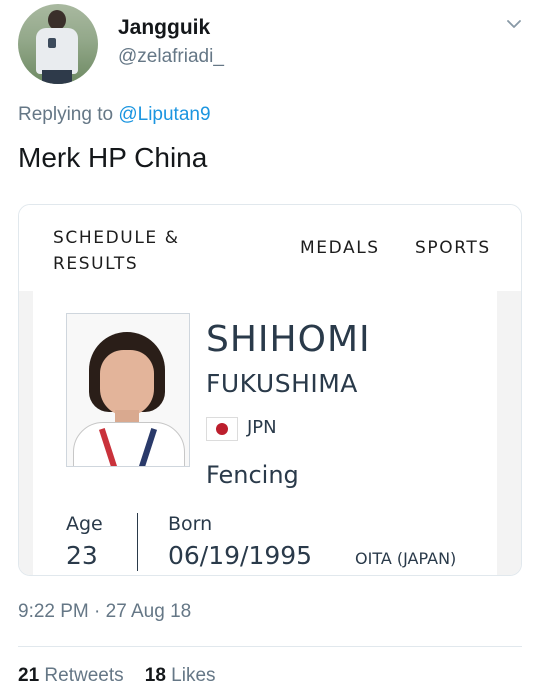 The width and height of the screenshot is (540, 687). What do you see at coordinates (288, 339) in the screenshot?
I see `athlete-first-name: SHIHOMI` at bounding box center [288, 339].